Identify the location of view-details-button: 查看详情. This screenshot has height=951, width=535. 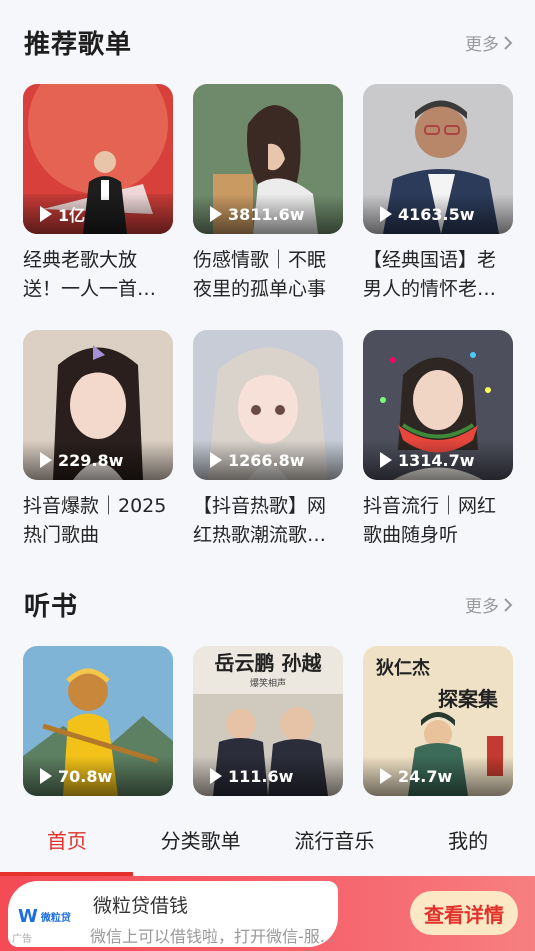
(464, 913).